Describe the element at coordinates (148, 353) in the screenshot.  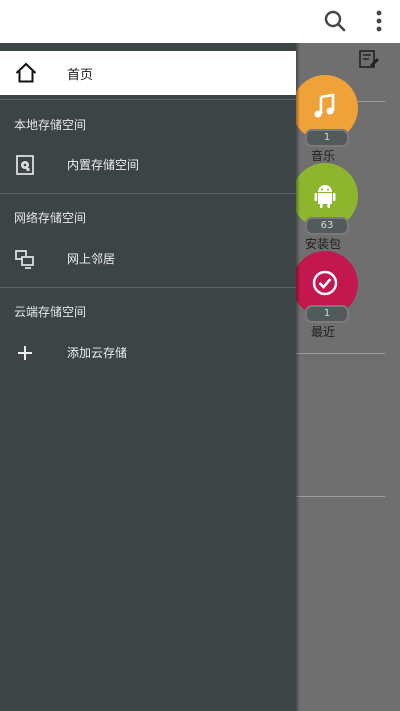
I see `drawer-item-add-cloud-storage: 添加云存储` at that location.